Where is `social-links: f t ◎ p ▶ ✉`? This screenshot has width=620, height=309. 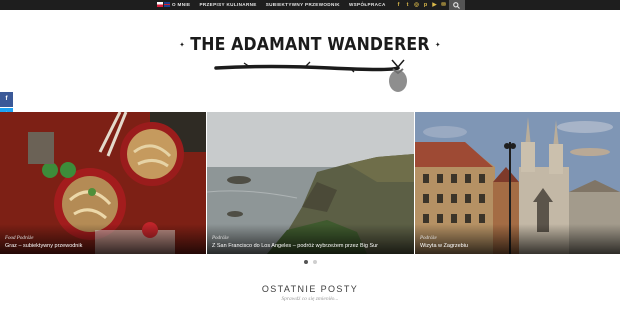 social-links: f t ◎ p ▶ ✉ is located at coordinates (421, 5).